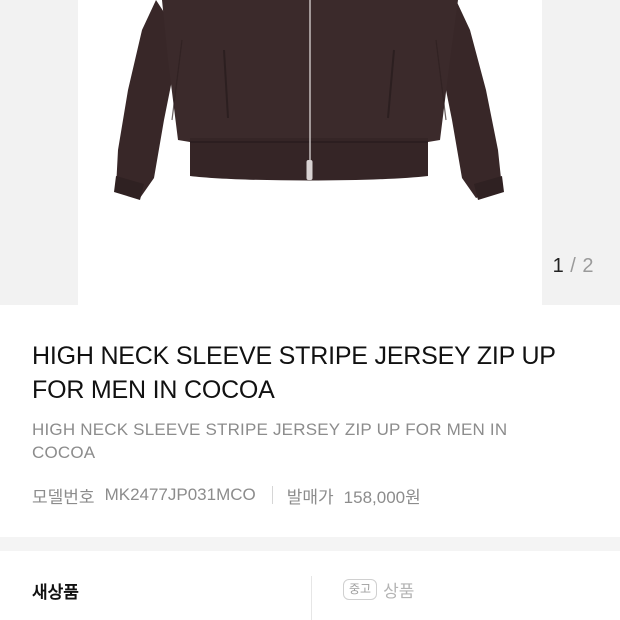  Describe the element at coordinates (310, 585) in the screenshot. I see `condition-tabs: 새상품 중고 상품` at that location.